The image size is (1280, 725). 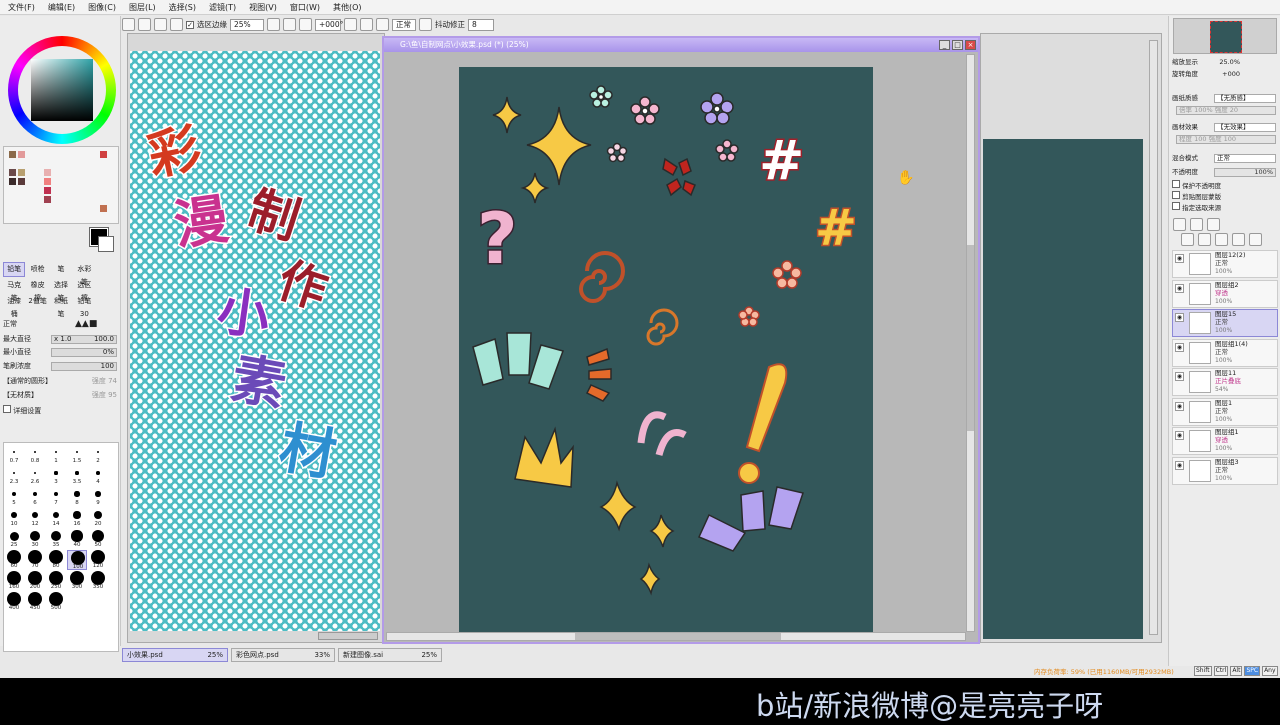 I want to click on layer-opacity-slider: 100%, so click(x=1245, y=172).